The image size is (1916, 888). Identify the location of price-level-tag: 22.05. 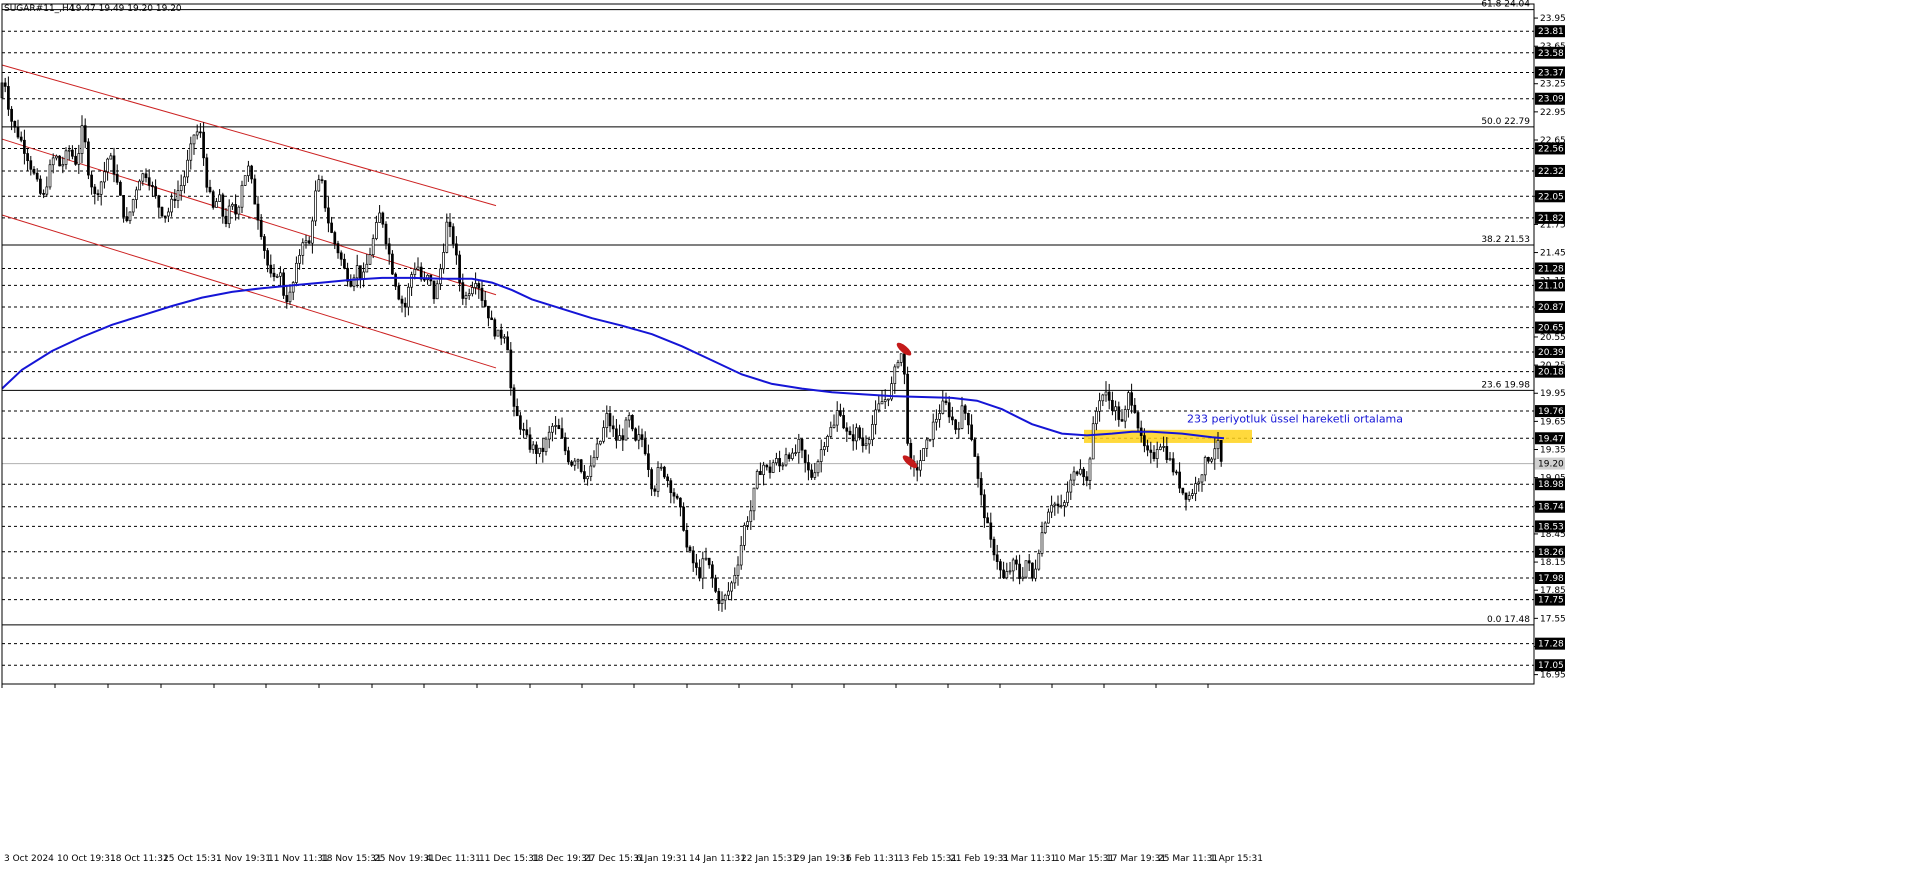
(1551, 197).